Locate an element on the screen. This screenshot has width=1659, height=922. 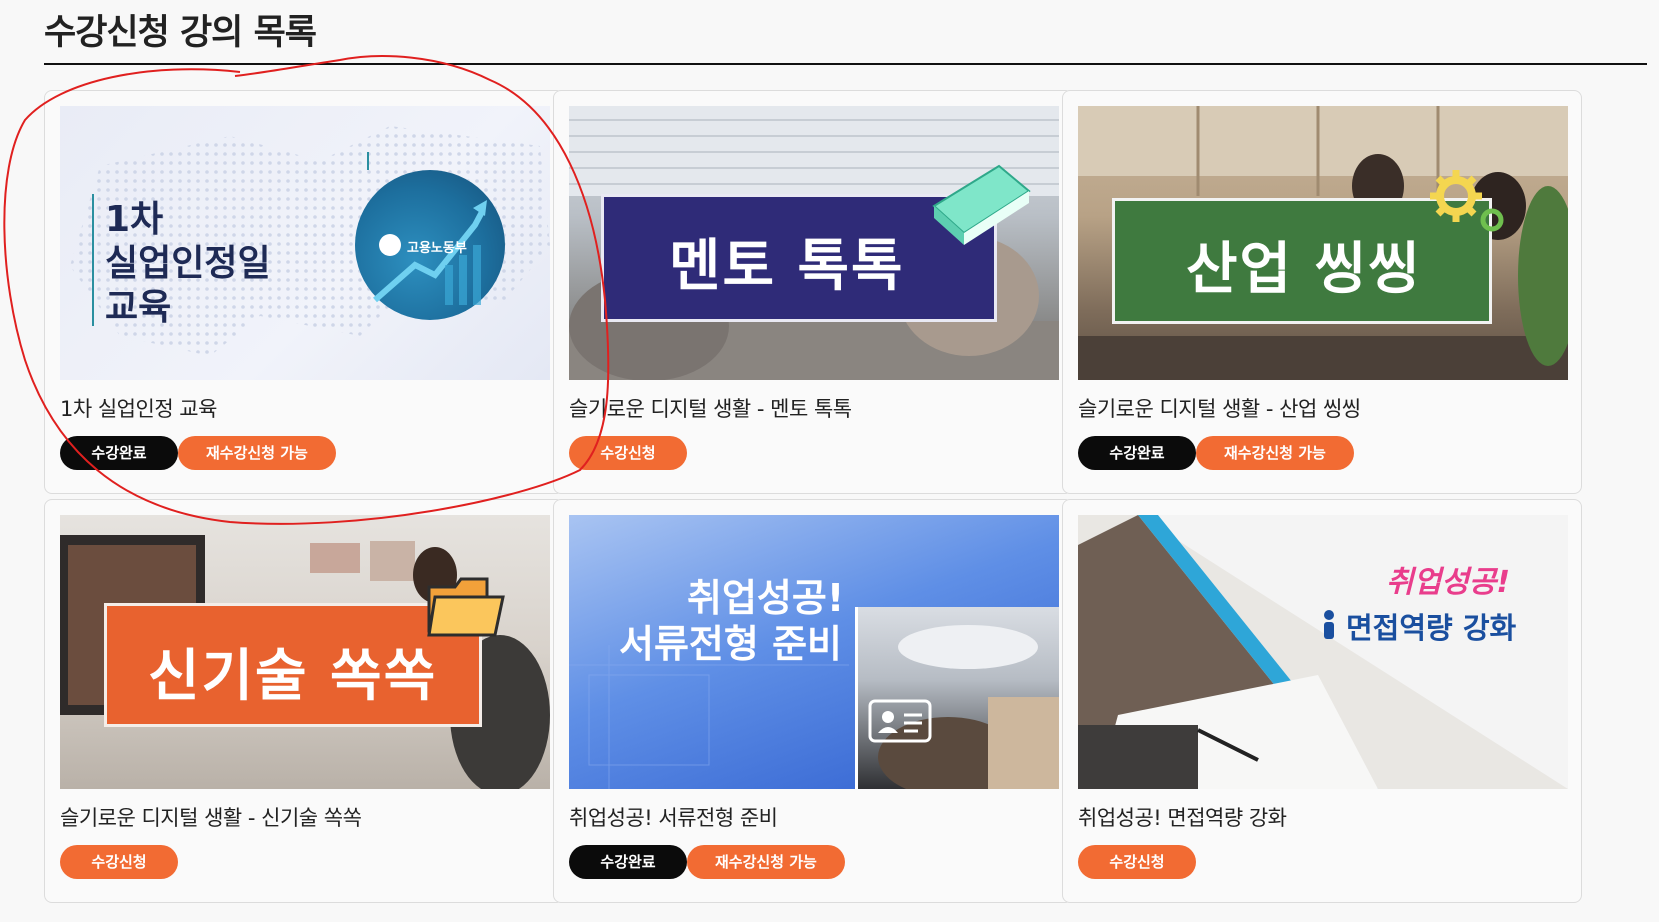
ministry-logo-circle: 고용노동부 is located at coordinates (430, 245).